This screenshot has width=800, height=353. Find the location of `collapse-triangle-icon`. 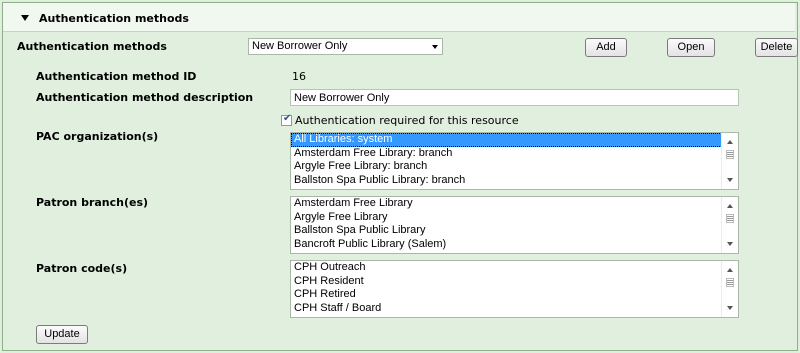

collapse-triangle-icon is located at coordinates (25, 18).